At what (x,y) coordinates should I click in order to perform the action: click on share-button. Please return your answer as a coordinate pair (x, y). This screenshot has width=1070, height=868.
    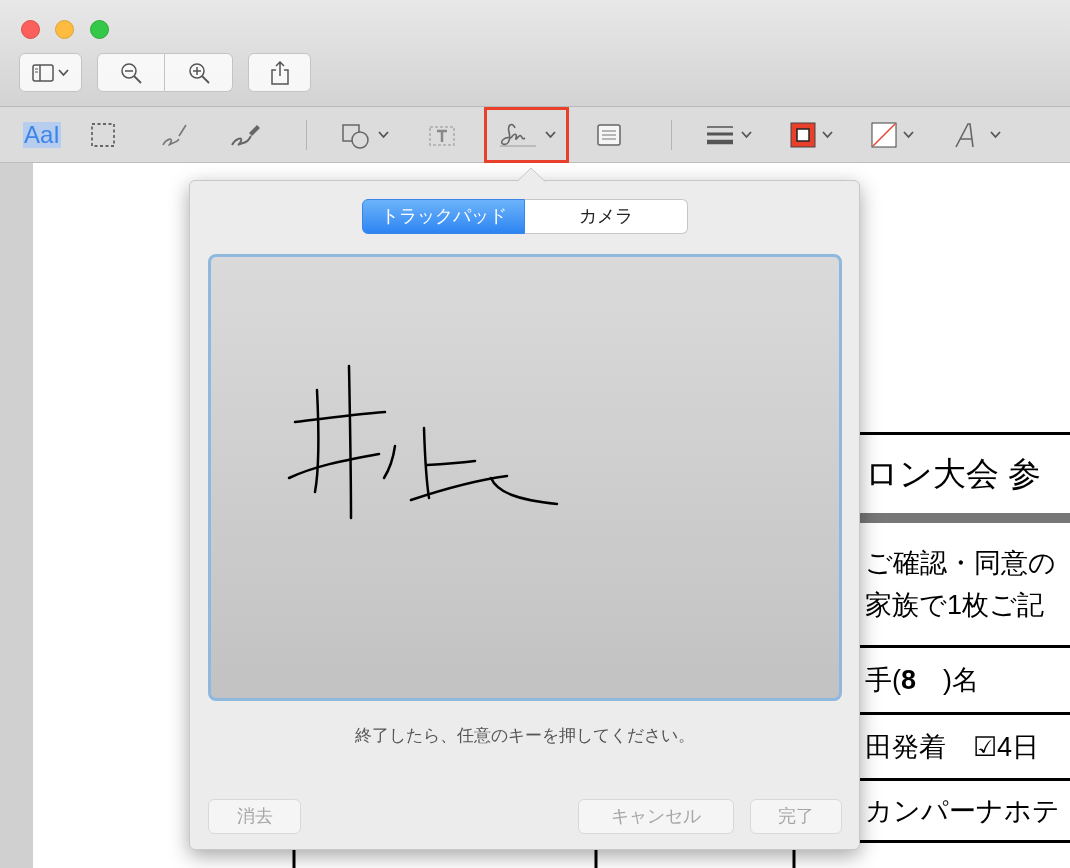
    Looking at the image, I should click on (279, 72).